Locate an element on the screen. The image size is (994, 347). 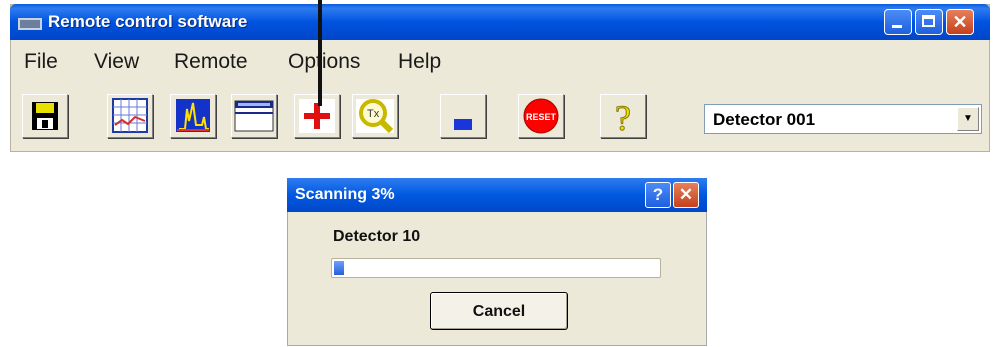
detector-select: Detector 001 ▼ is located at coordinates (843, 119).